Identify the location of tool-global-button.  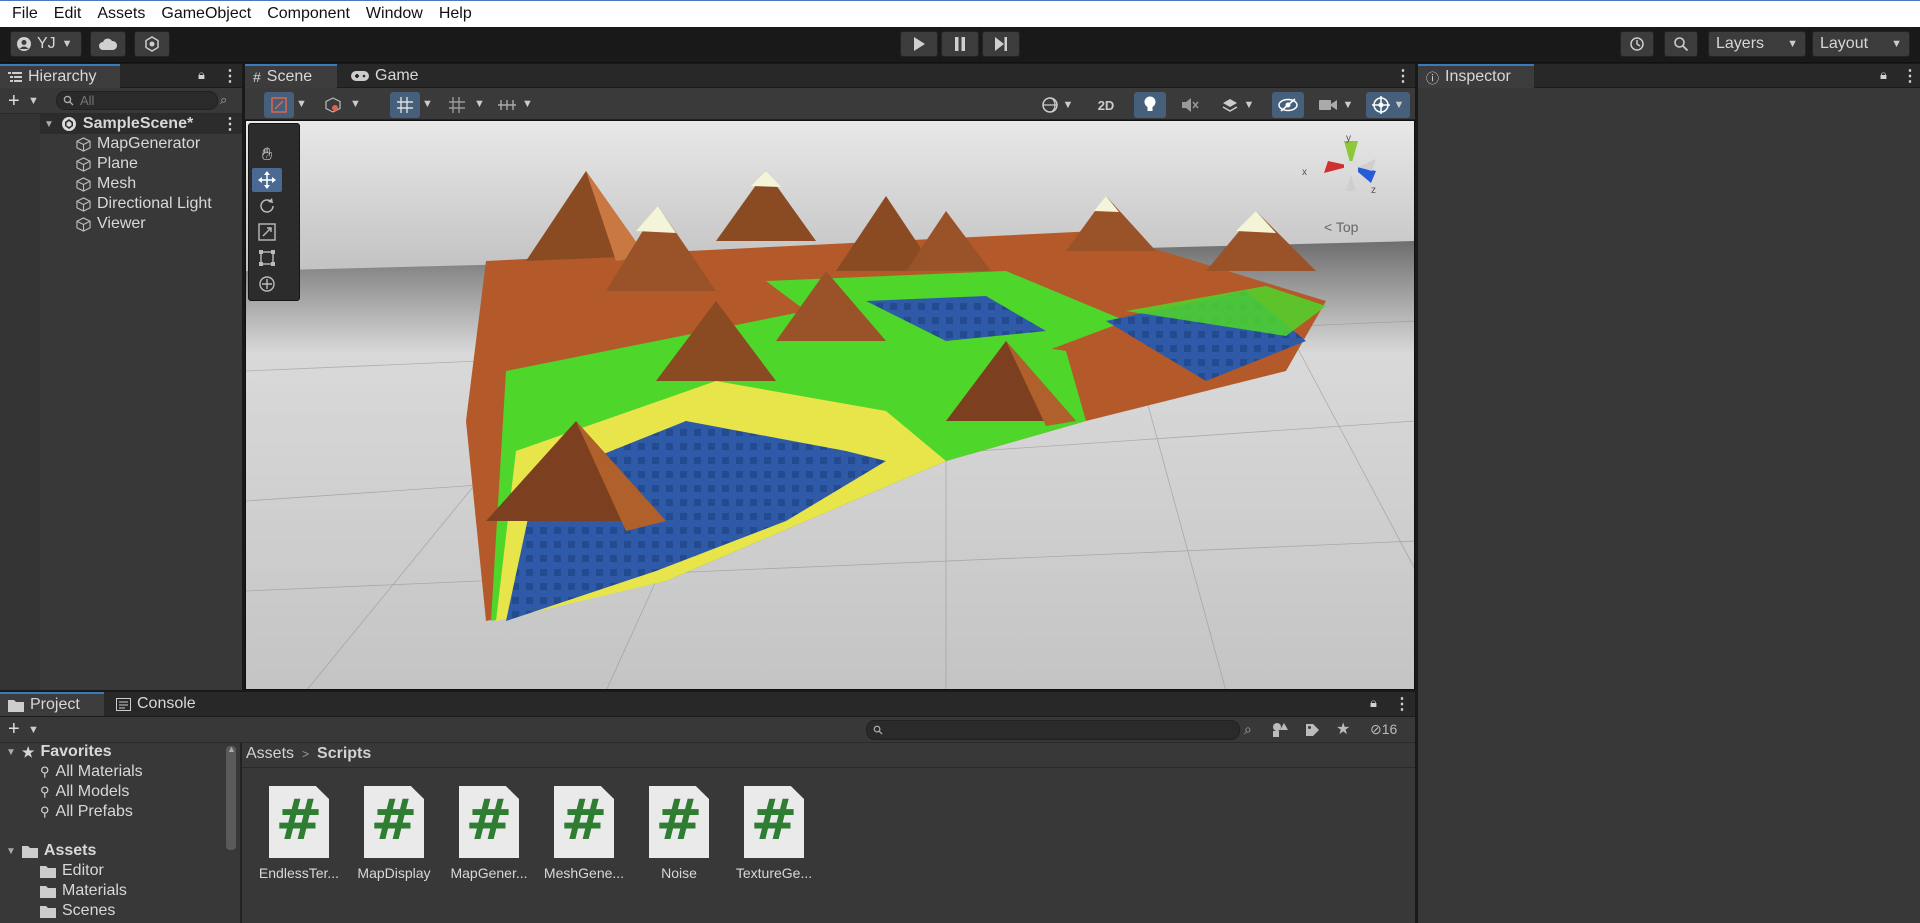
(333, 105).